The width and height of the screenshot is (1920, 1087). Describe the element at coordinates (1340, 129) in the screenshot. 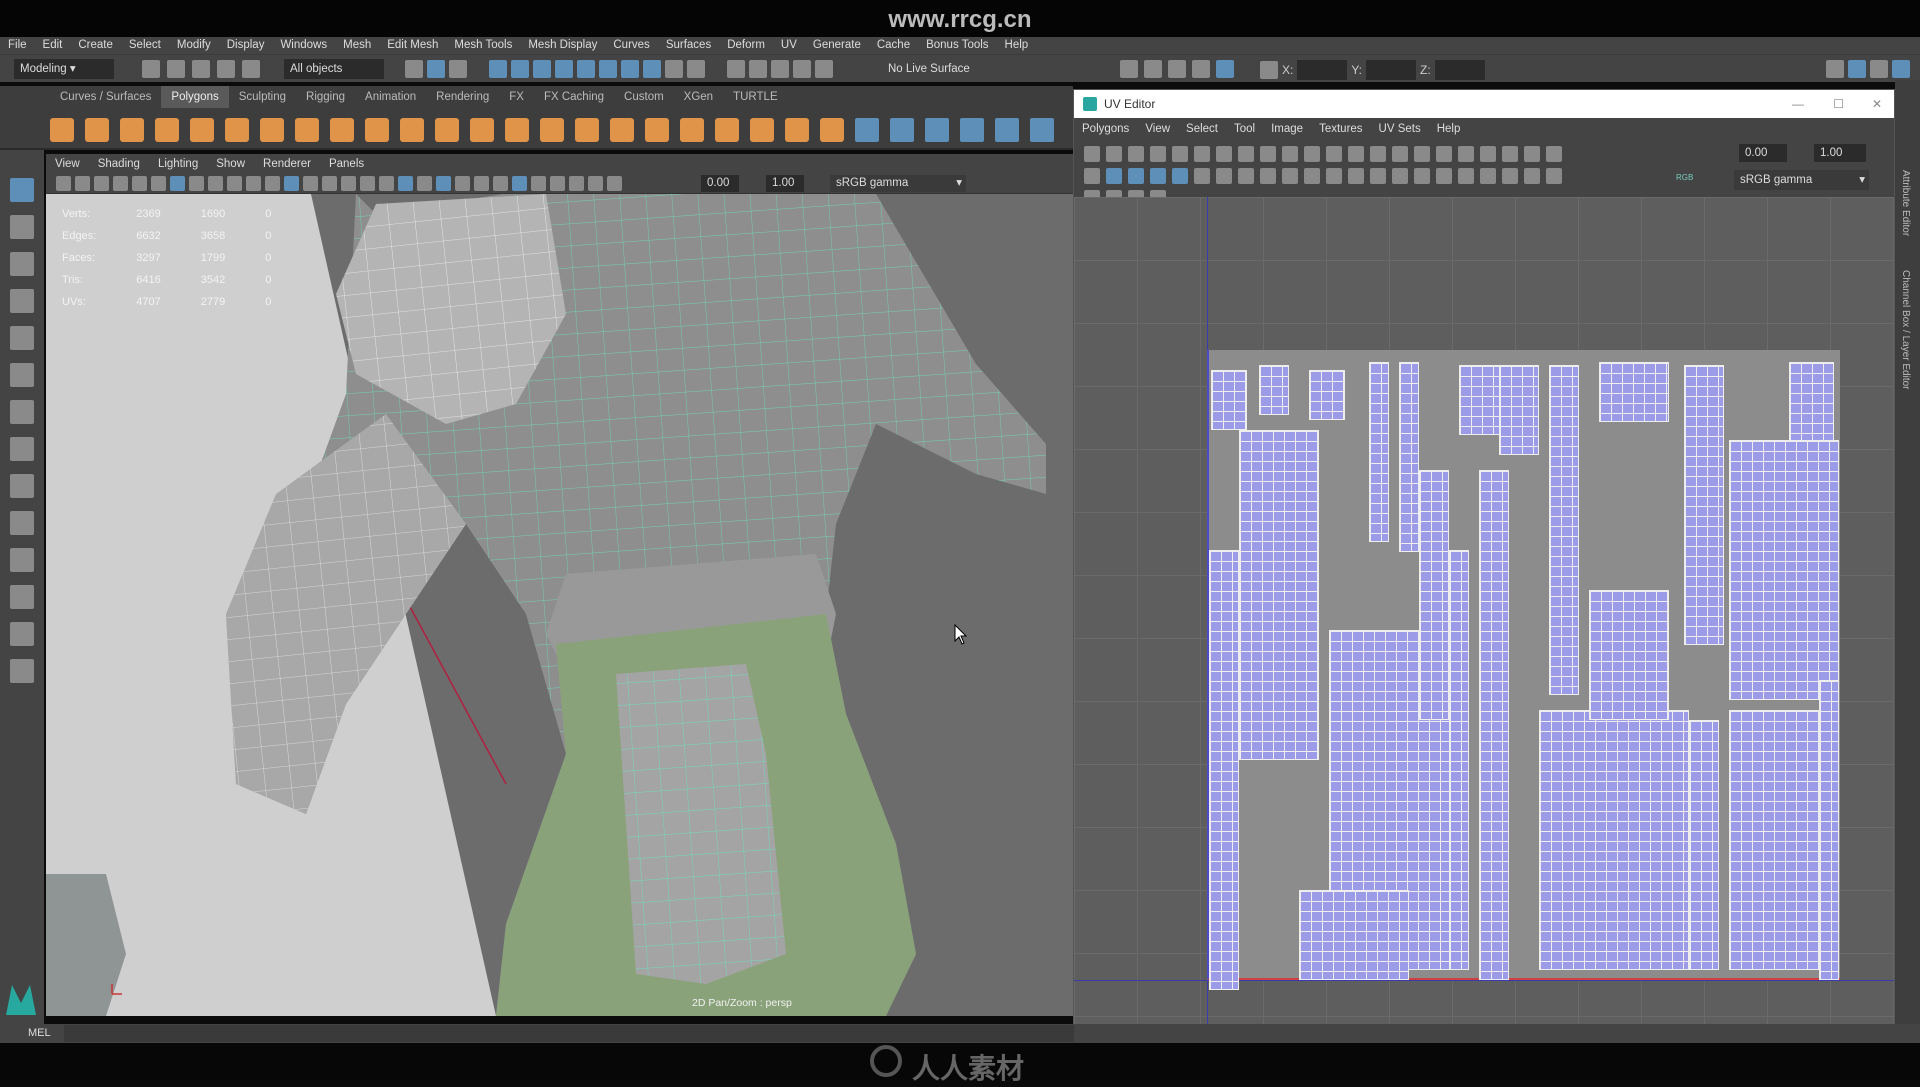

I see `uv-menu-textures: Textures` at that location.